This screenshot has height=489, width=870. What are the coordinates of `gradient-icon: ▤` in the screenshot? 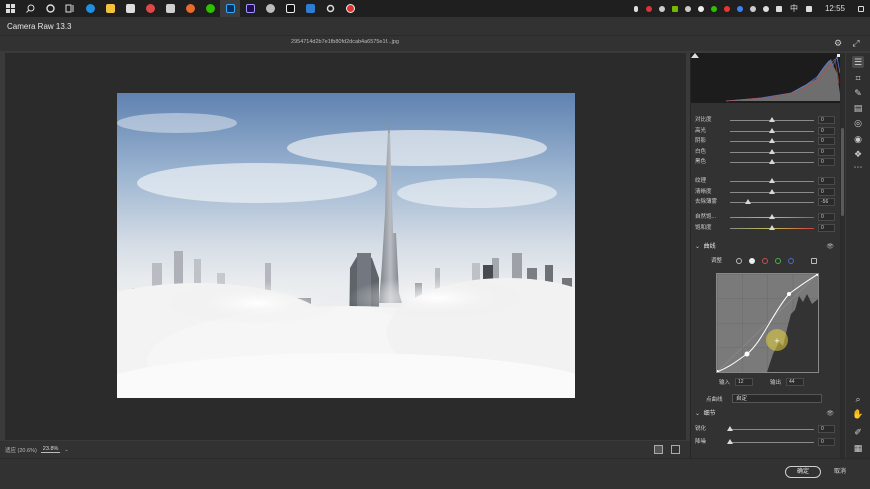 It's located at (858, 108).